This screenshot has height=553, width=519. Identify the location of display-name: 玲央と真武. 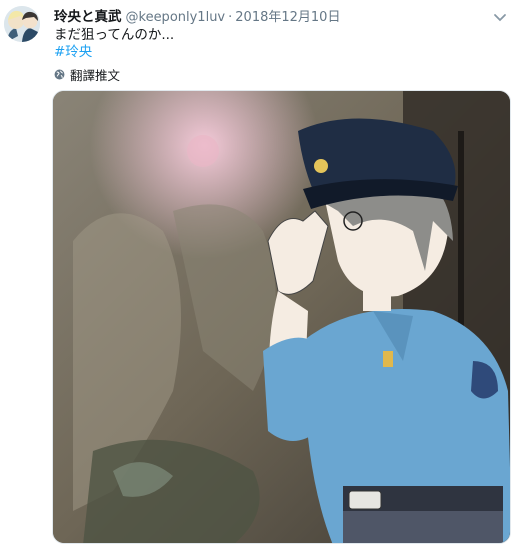
(88, 15).